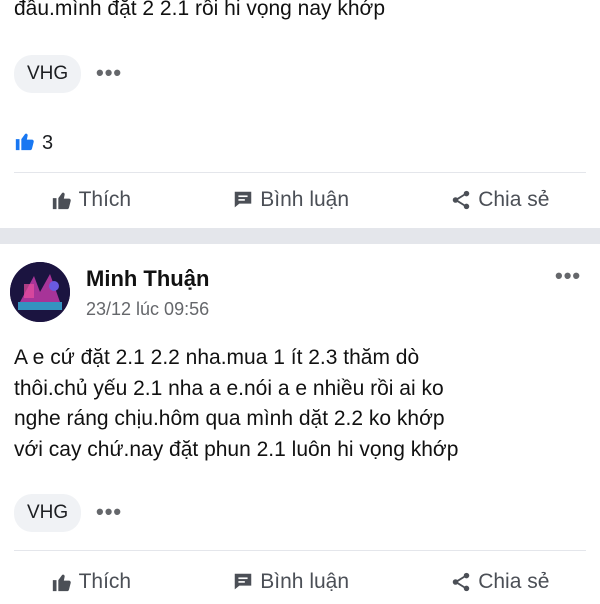 The width and height of the screenshot is (600, 604). I want to click on author-name: Minh Thuận, so click(147, 279).